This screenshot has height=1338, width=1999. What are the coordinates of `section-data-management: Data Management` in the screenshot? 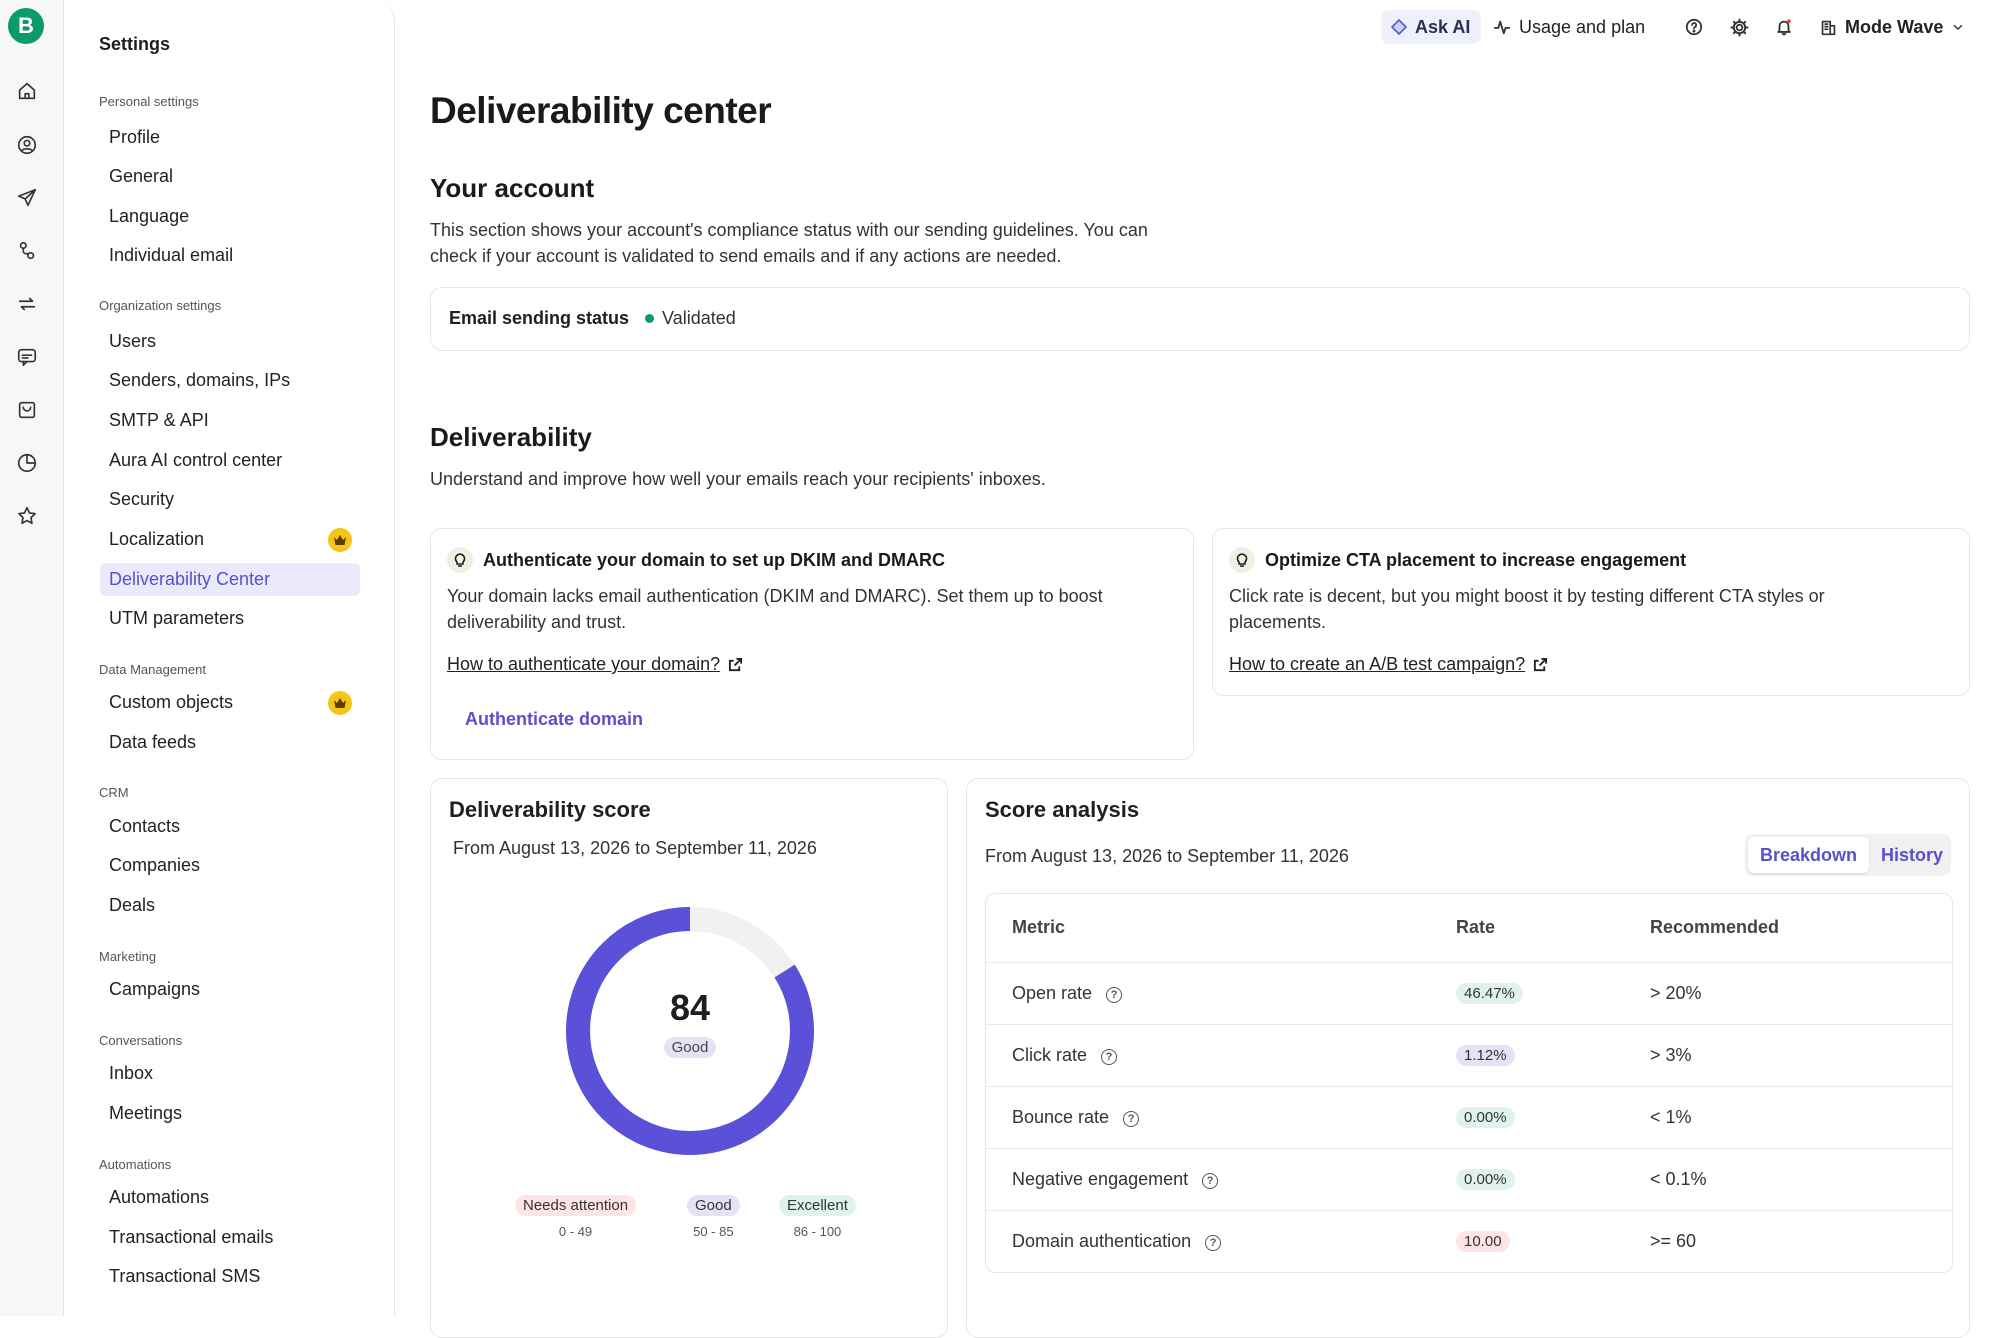 It's located at (152, 669).